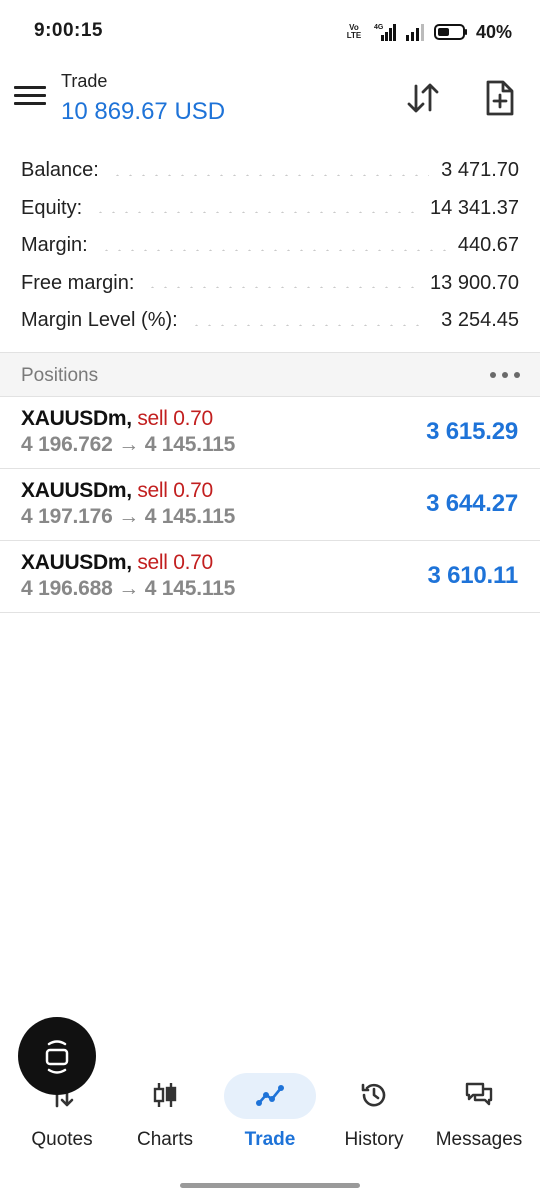 The height and width of the screenshot is (1199, 540). What do you see at coordinates (165, 1139) in the screenshot?
I see `nav-label: Charts` at bounding box center [165, 1139].